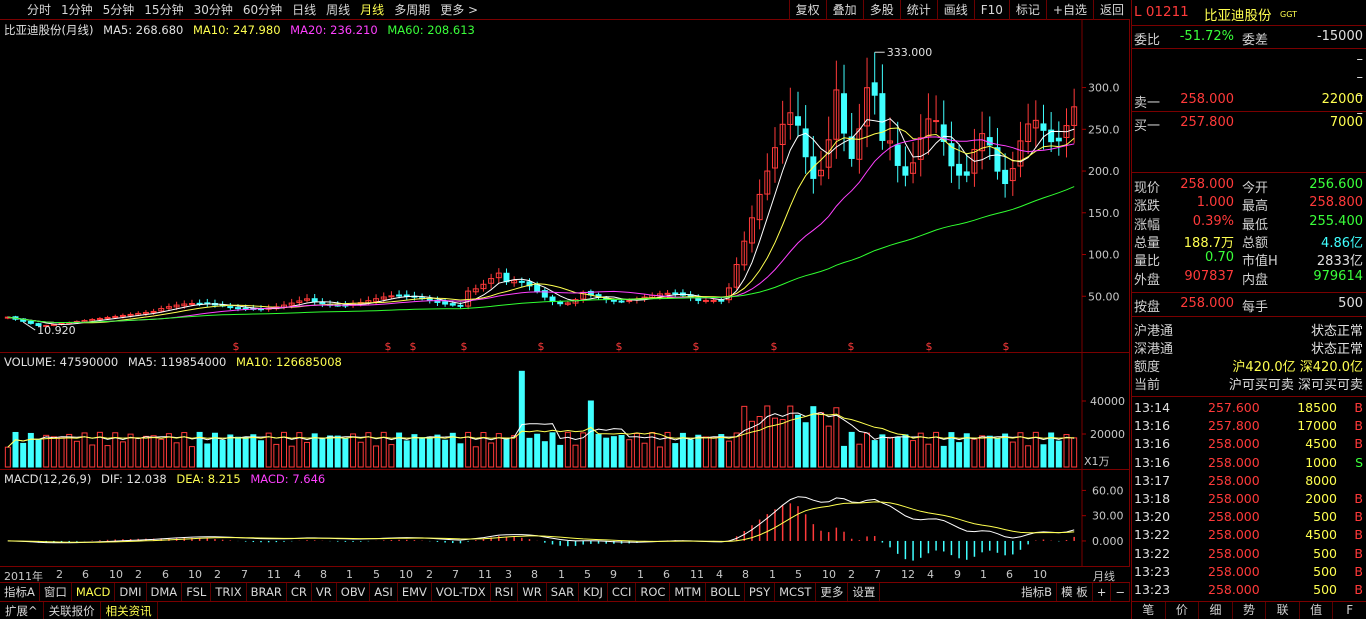 This screenshot has height=619, width=1366. I want to click on indicator-19: ROC, so click(653, 592).